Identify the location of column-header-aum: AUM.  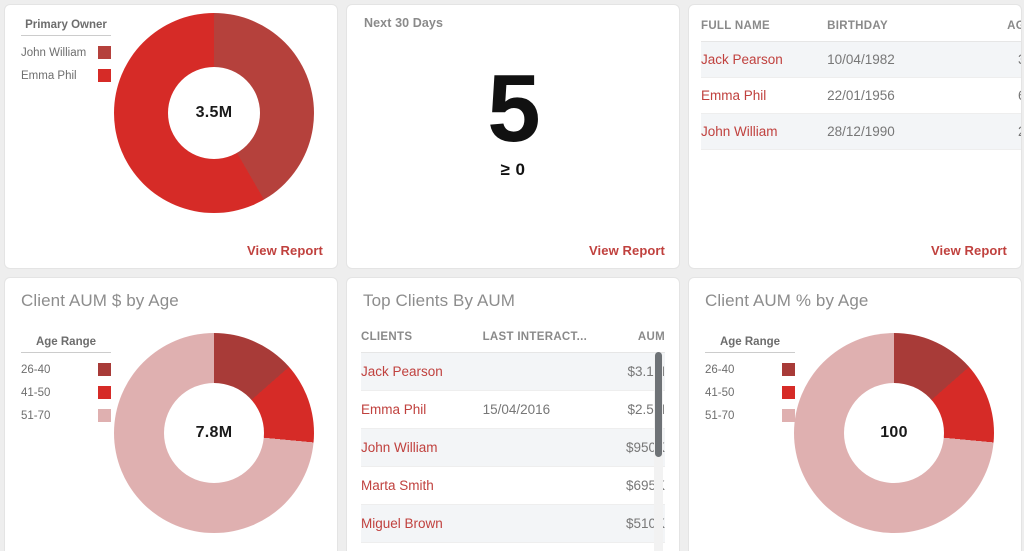
(628, 337).